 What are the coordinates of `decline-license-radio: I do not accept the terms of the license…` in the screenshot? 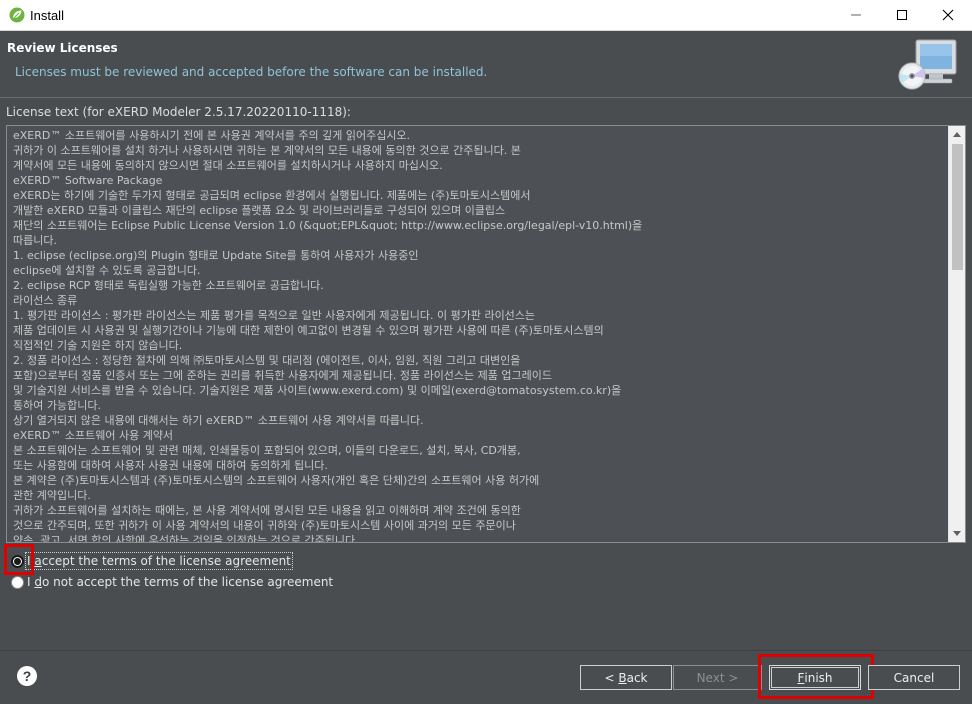 It's located at (172, 582).